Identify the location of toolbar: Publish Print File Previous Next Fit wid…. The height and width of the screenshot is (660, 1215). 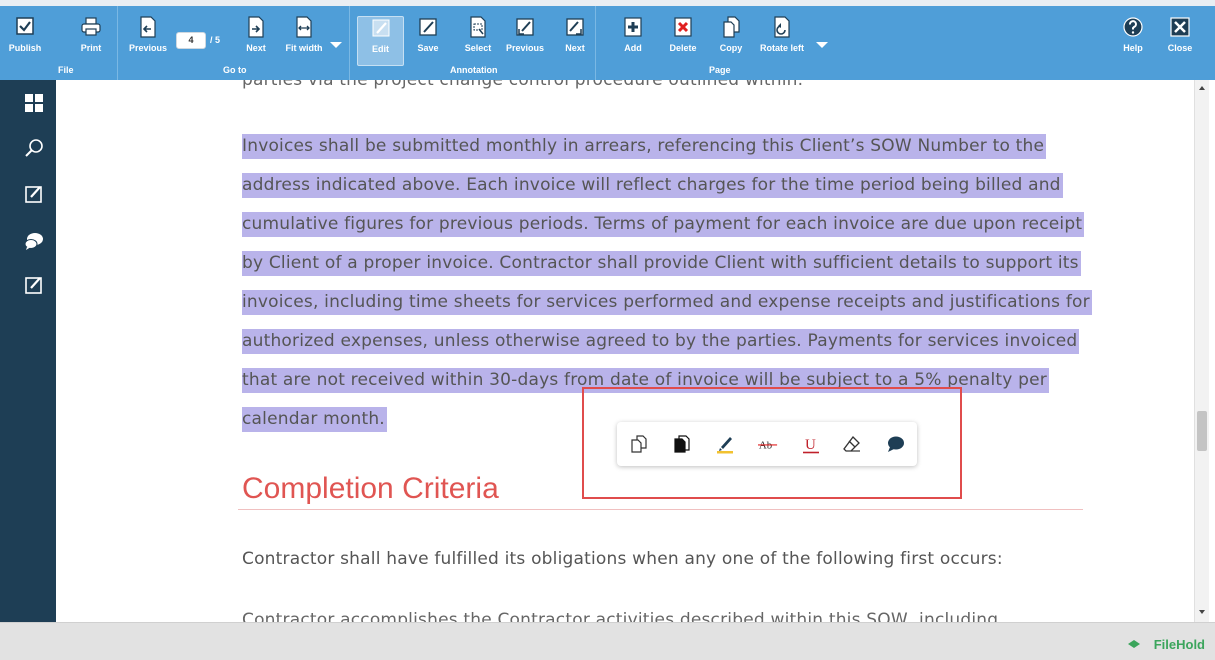
(607, 40).